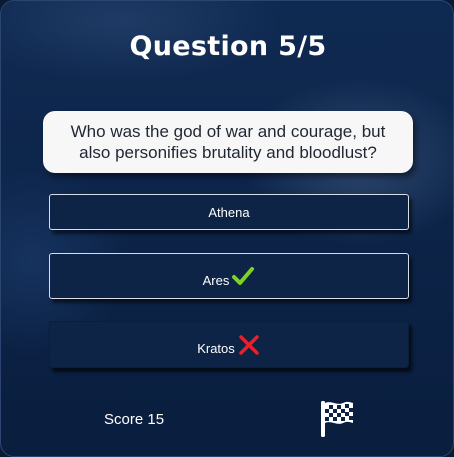 The width and height of the screenshot is (454, 457). Describe the element at coordinates (249, 344) in the screenshot. I see `cross-icon` at that location.